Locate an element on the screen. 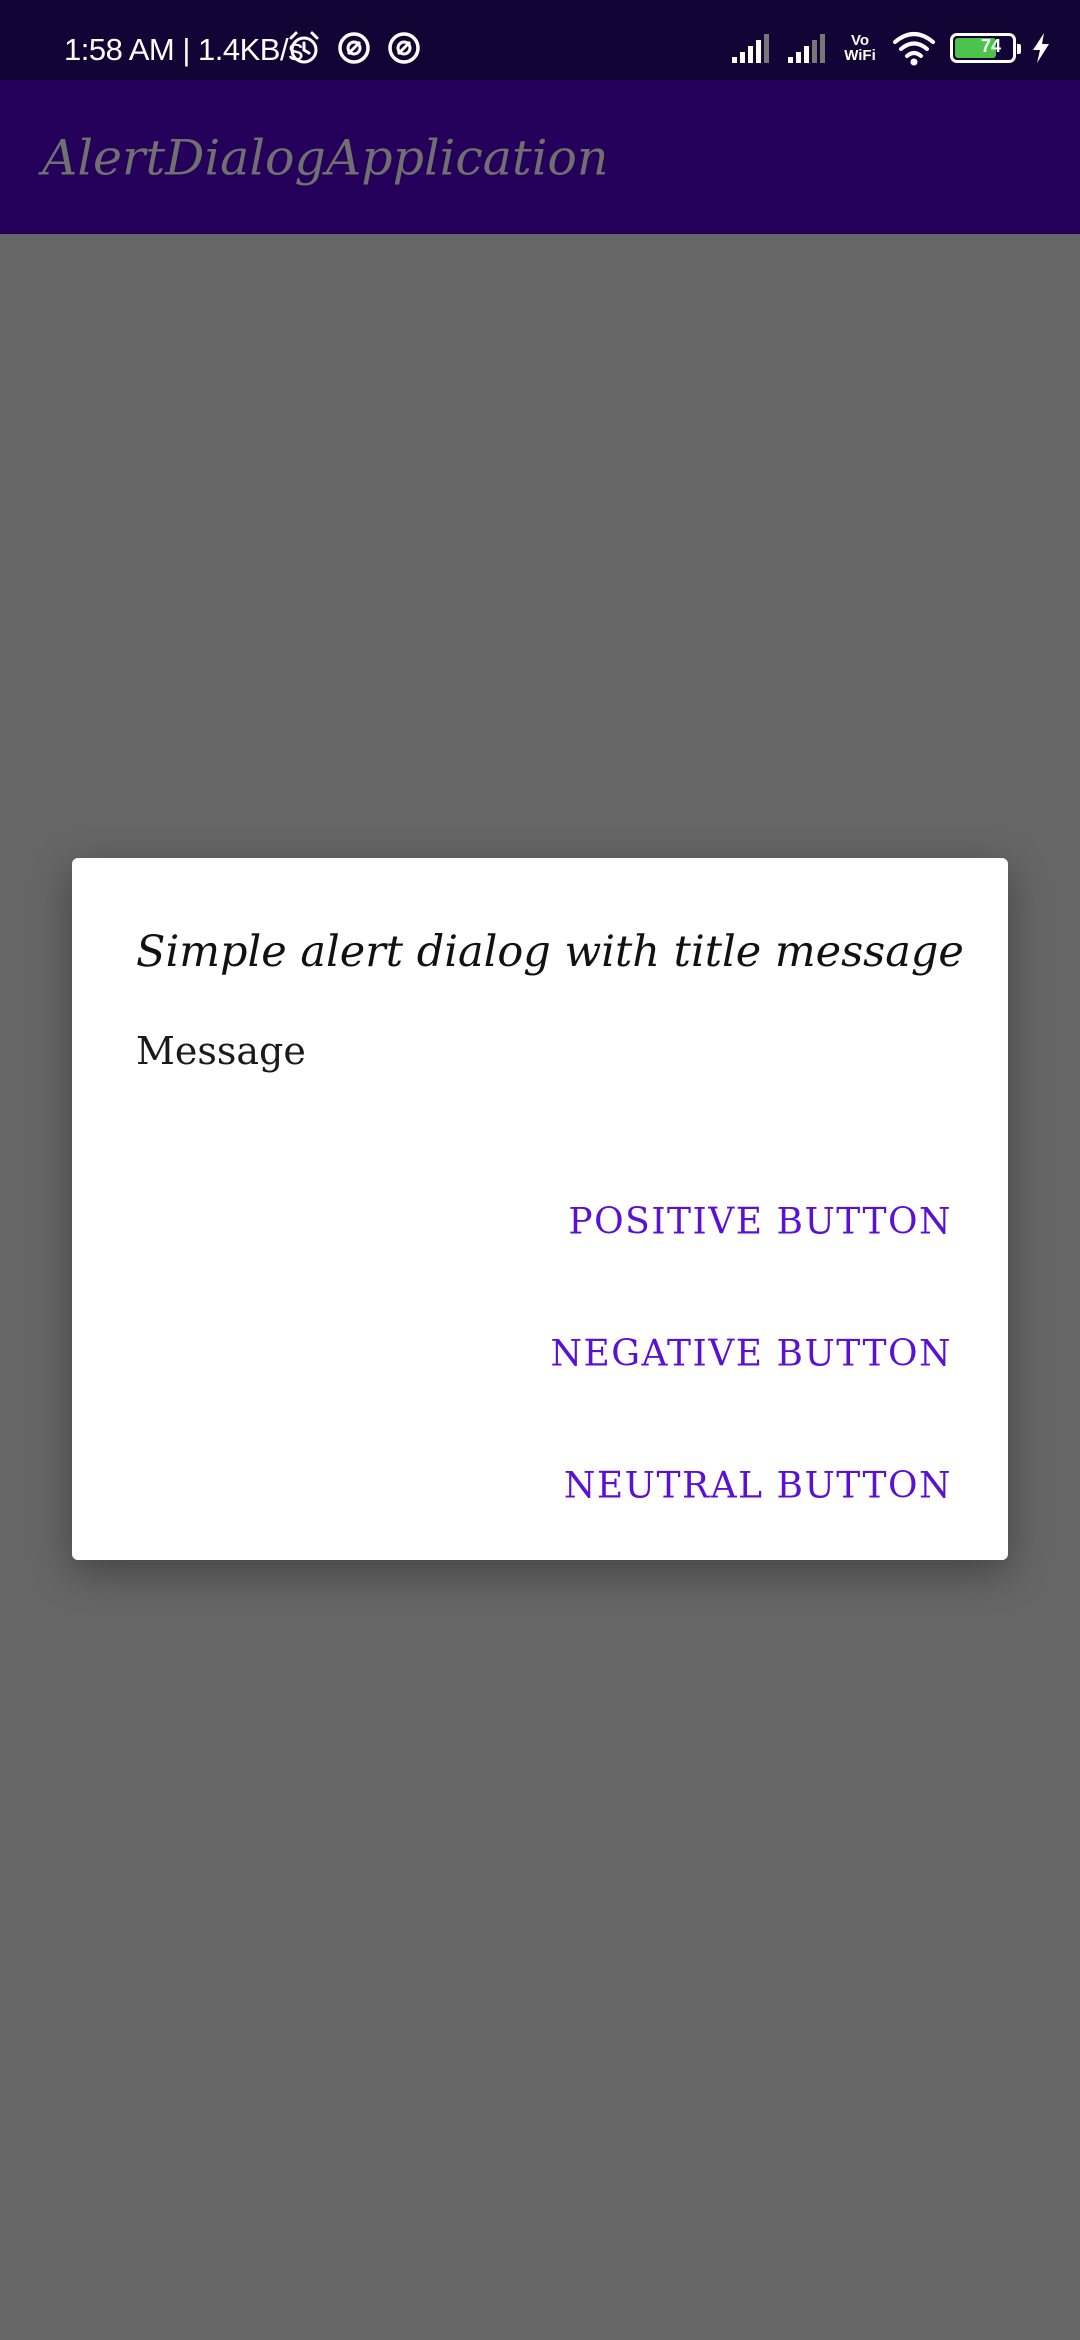 The image size is (1080, 2340). neutral-button: NEUTRAL BUTTON is located at coordinates (758, 1486).